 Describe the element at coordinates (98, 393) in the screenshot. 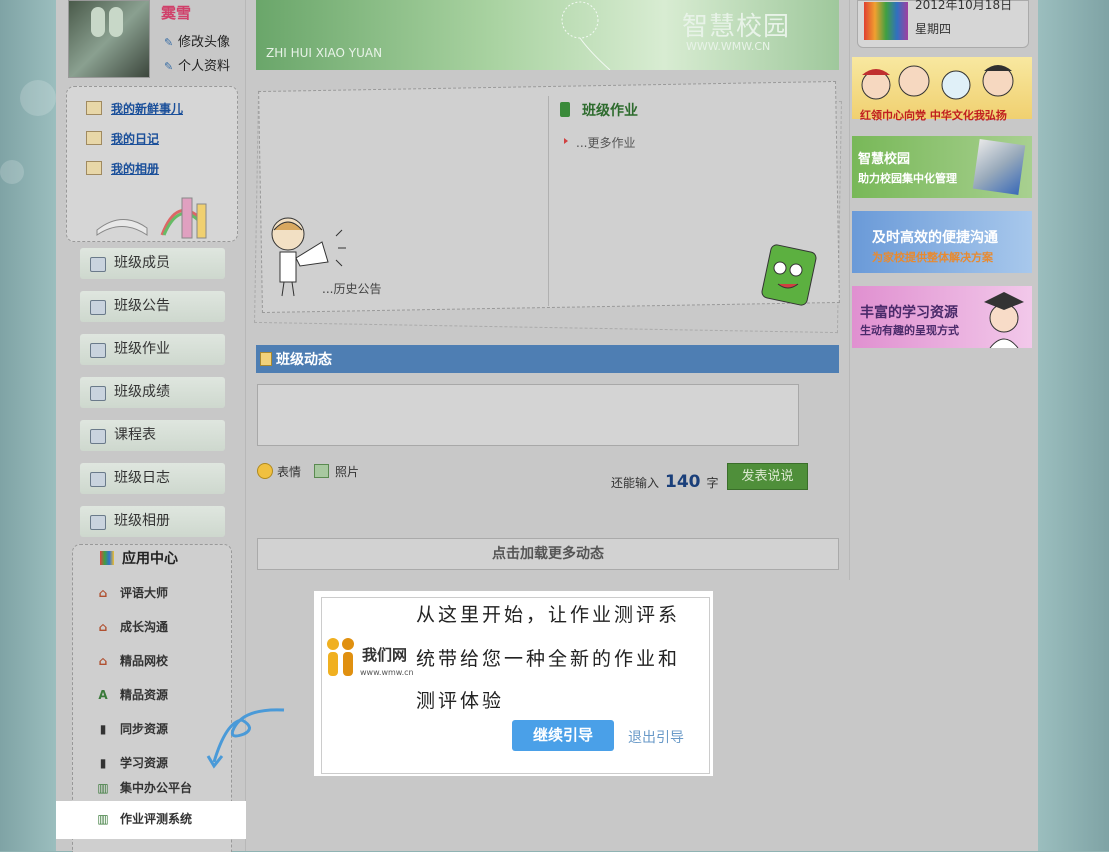

I see `grades-icon` at that location.